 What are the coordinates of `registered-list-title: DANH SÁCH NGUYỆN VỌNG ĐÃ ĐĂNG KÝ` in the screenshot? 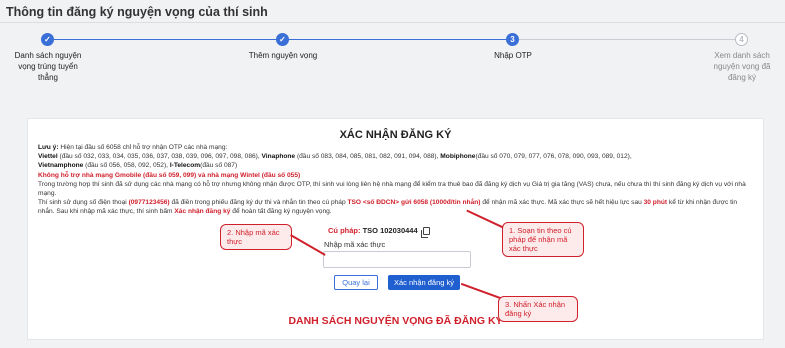 It's located at (395, 321).